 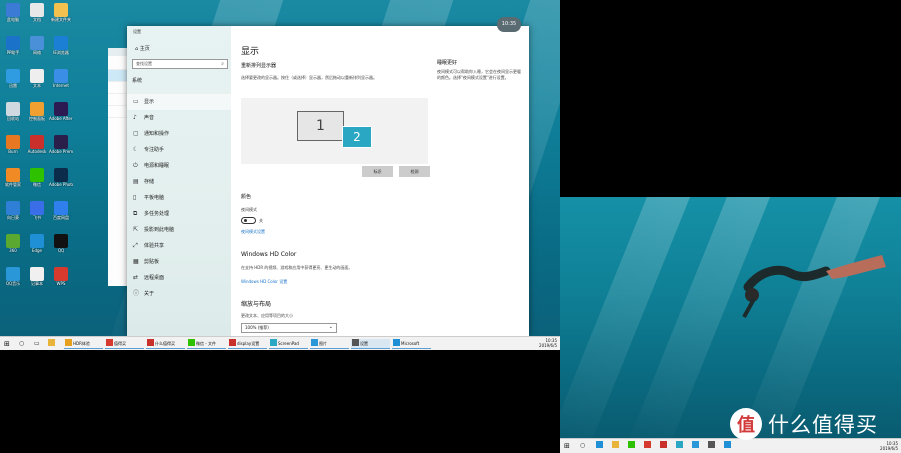 I want to click on desktop-icon-label: WPS, so click(x=61, y=283).